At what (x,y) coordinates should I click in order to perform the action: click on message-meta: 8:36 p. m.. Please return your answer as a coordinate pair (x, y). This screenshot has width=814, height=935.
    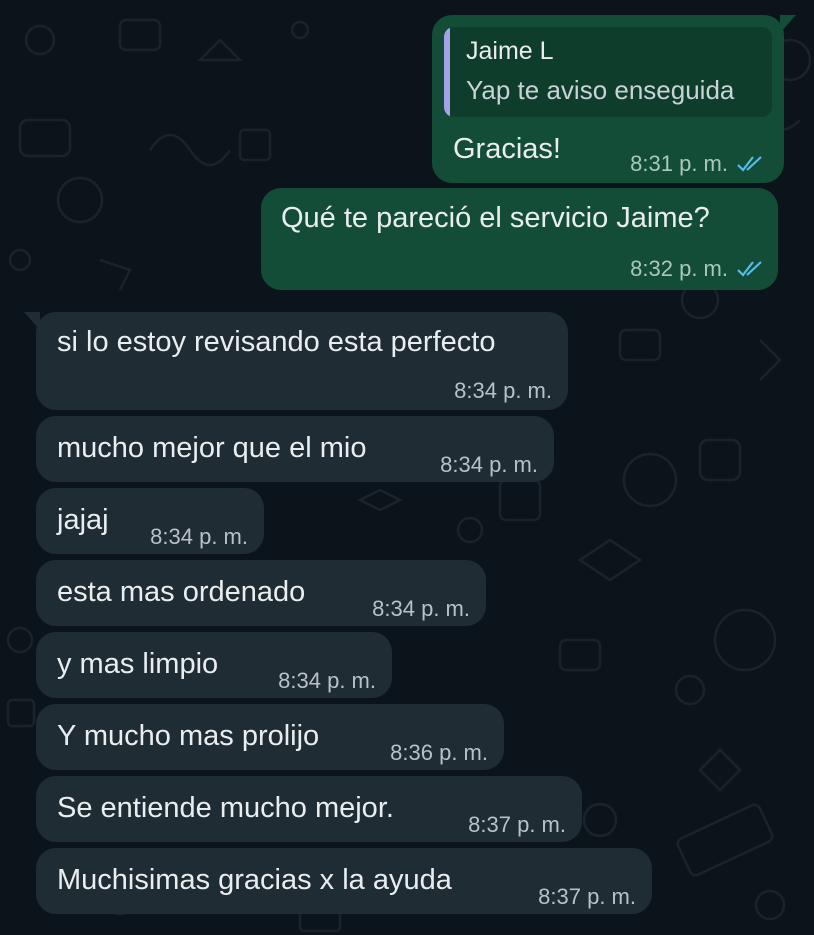
    Looking at the image, I should click on (439, 753).